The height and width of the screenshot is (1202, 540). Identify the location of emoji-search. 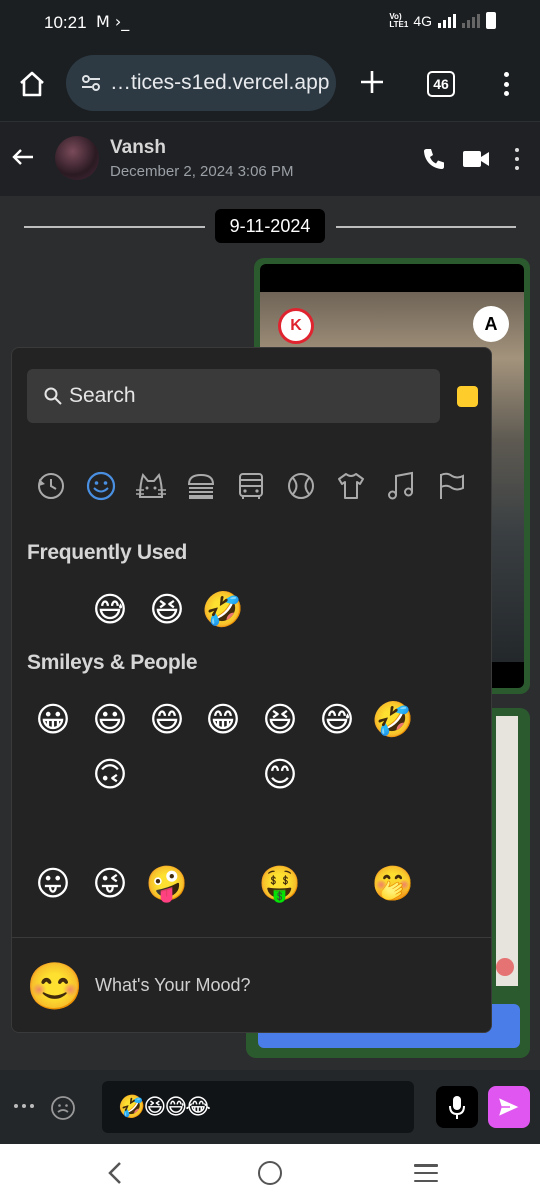
(233, 396).